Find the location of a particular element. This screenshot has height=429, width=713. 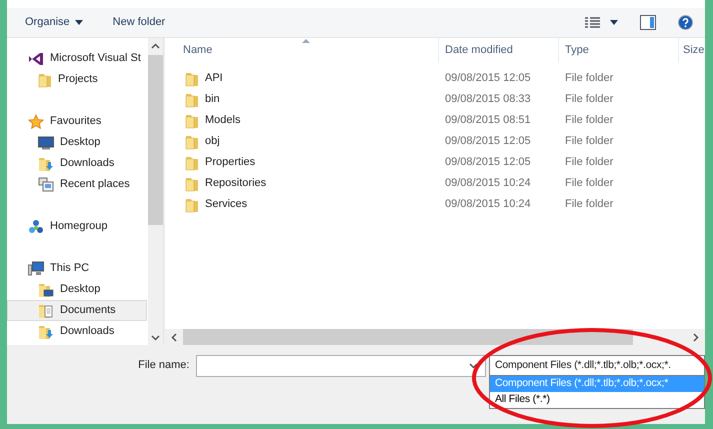

nav-item: Homegroup is located at coordinates (77, 226).